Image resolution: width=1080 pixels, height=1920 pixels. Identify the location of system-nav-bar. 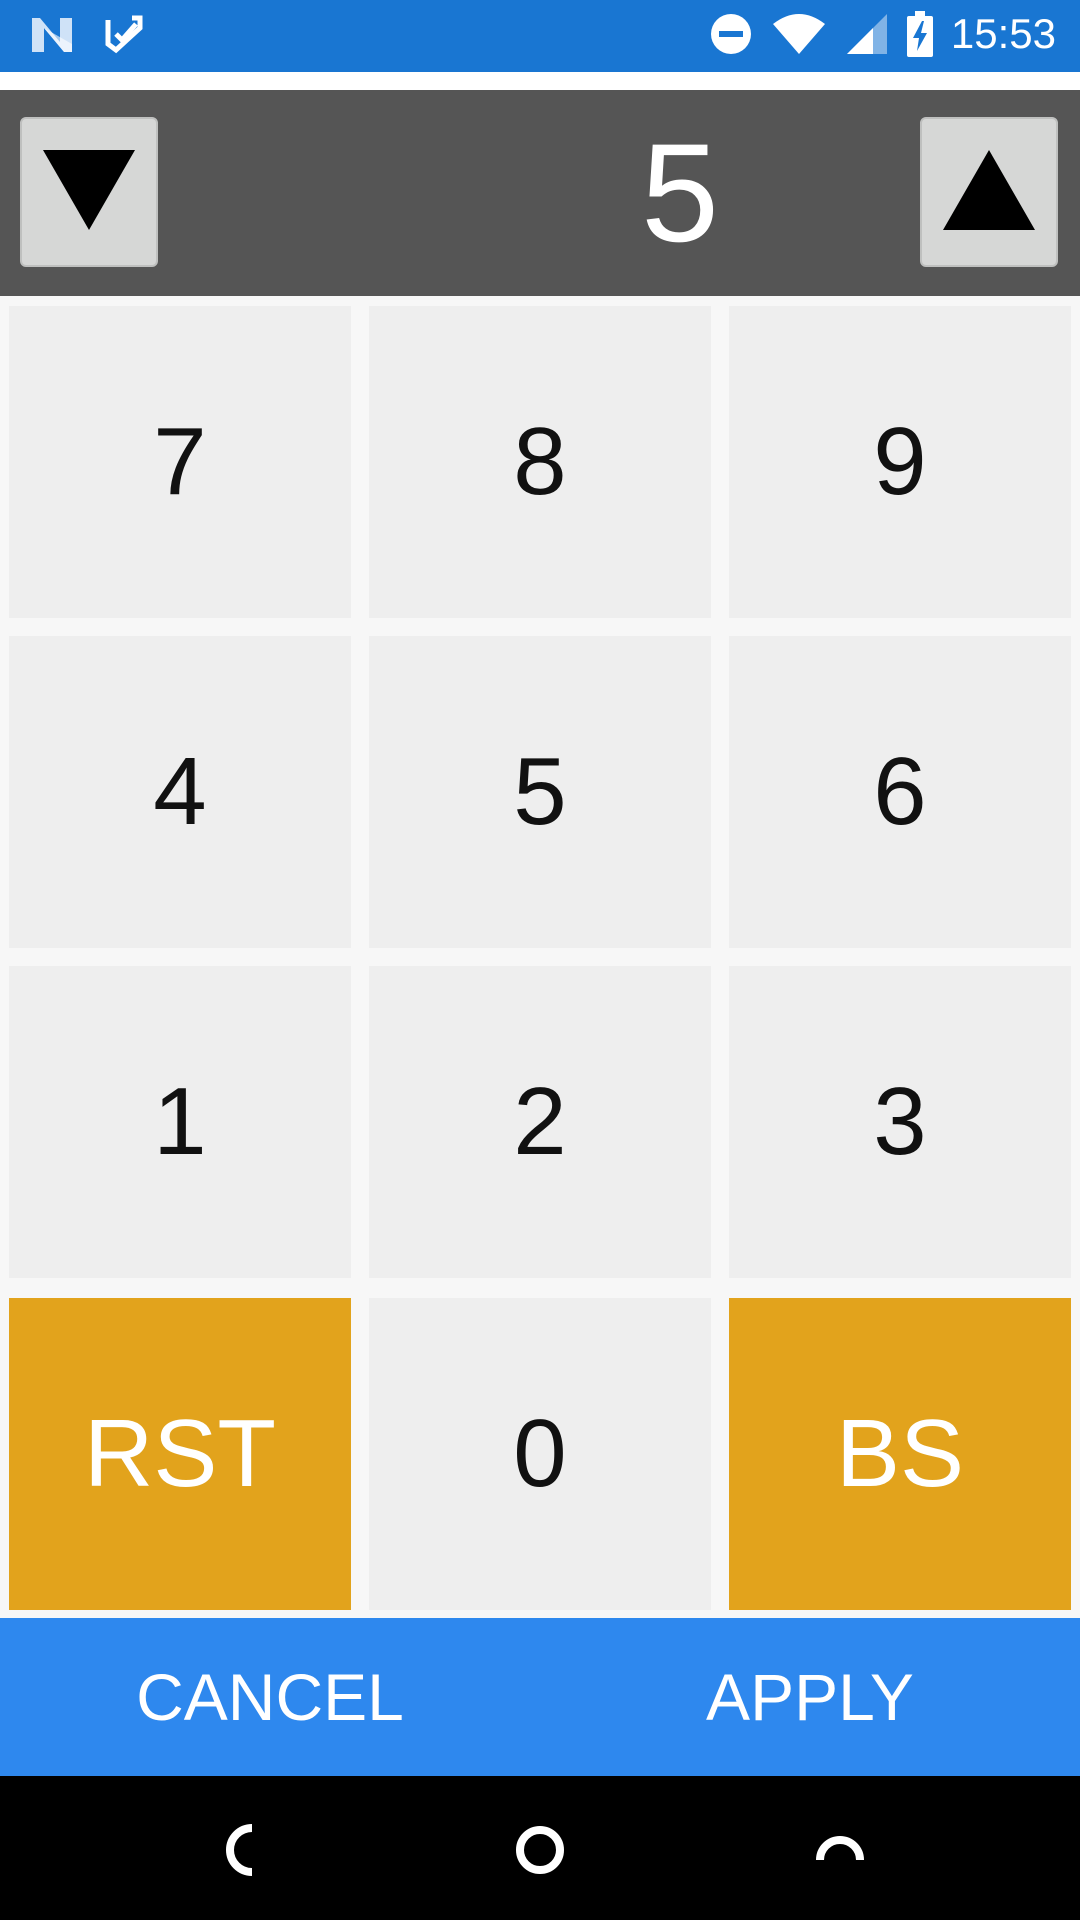
(540, 1848).